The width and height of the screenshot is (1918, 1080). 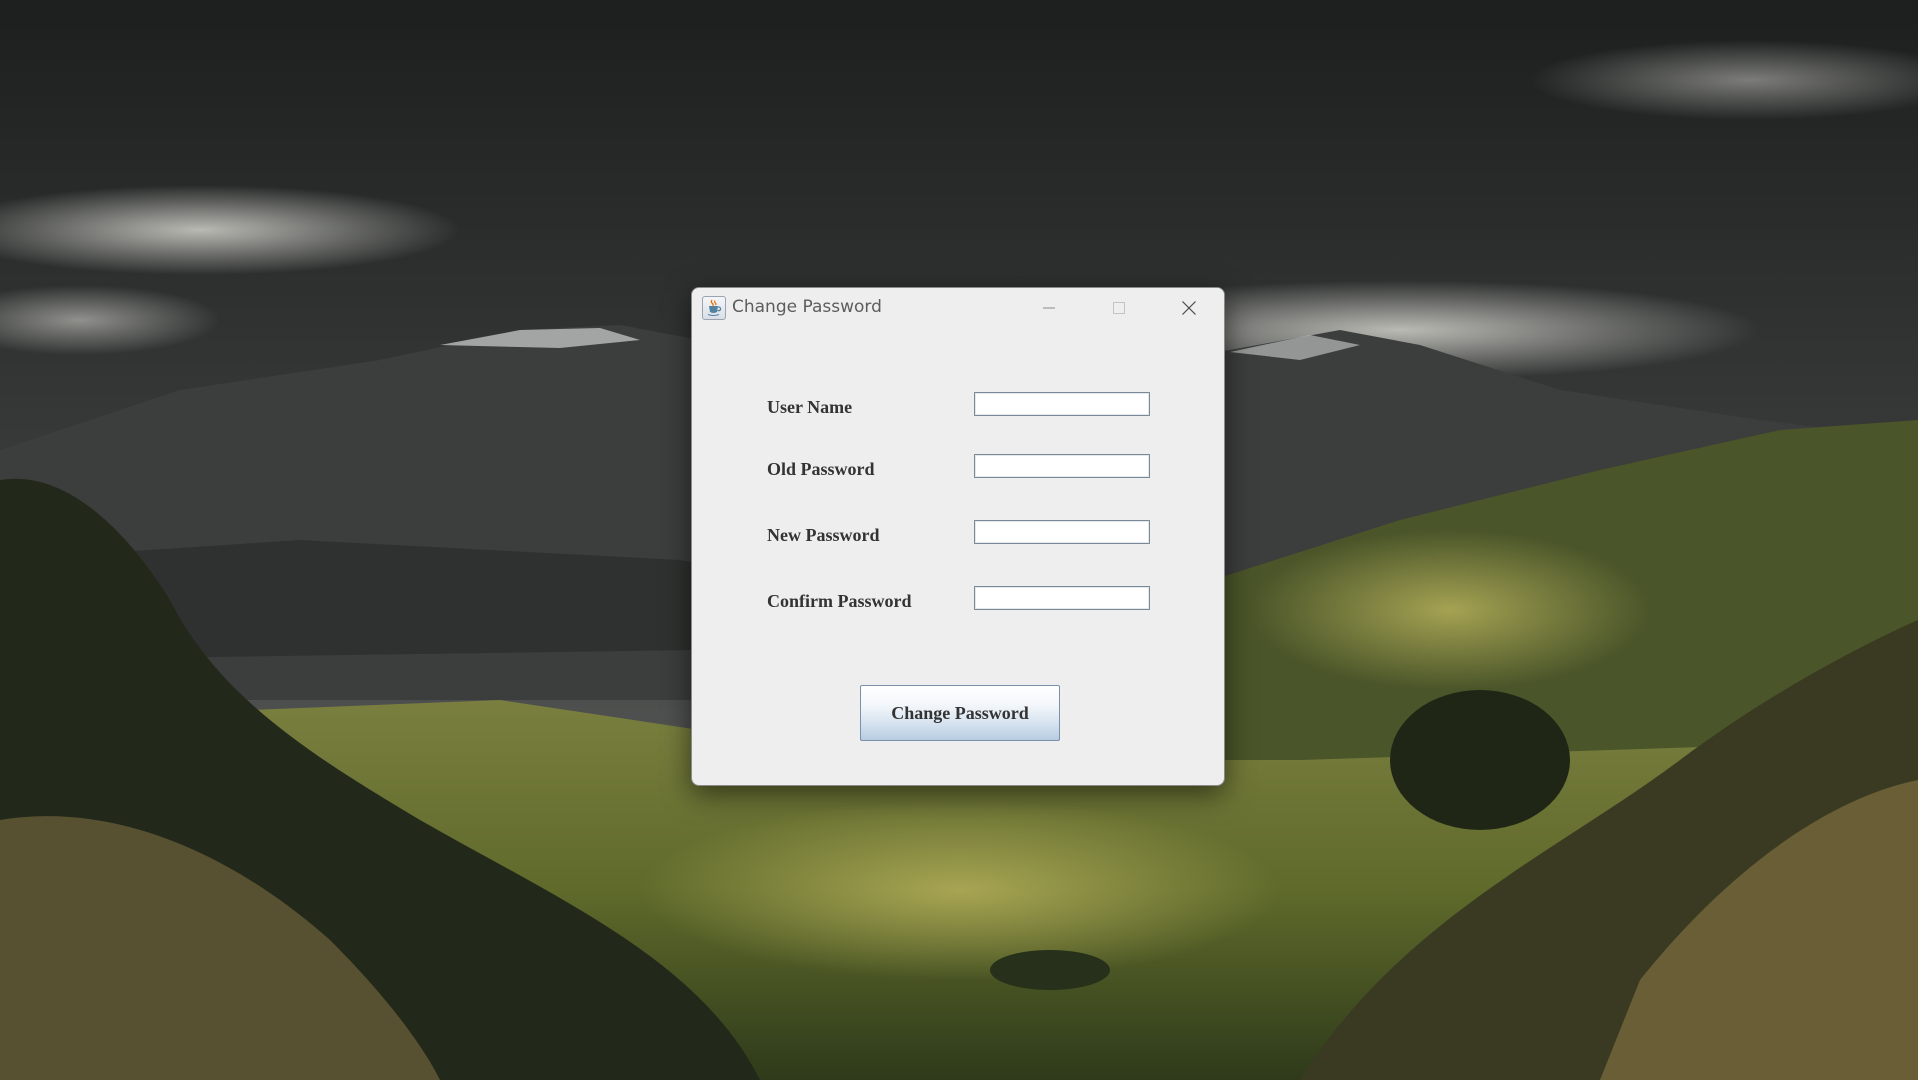 What do you see at coordinates (1062, 404) in the screenshot?
I see `user-name-input` at bounding box center [1062, 404].